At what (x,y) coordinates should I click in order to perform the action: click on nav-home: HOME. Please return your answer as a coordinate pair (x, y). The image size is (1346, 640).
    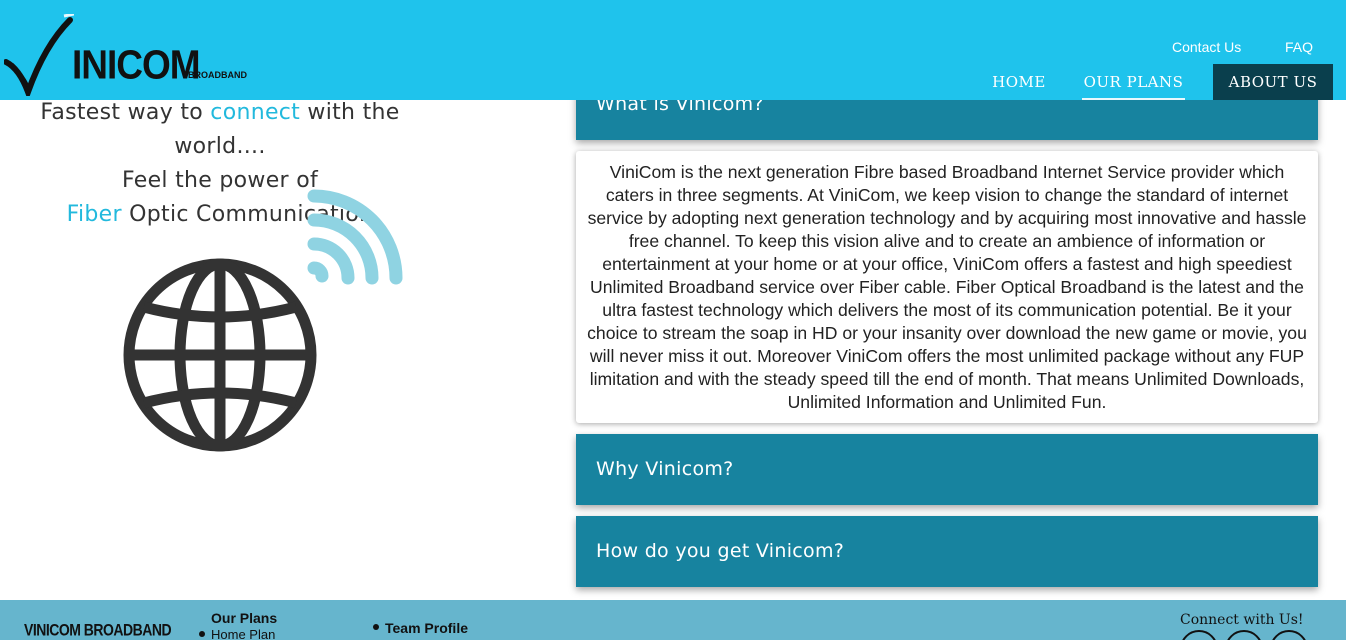
    Looking at the image, I should click on (1019, 82).